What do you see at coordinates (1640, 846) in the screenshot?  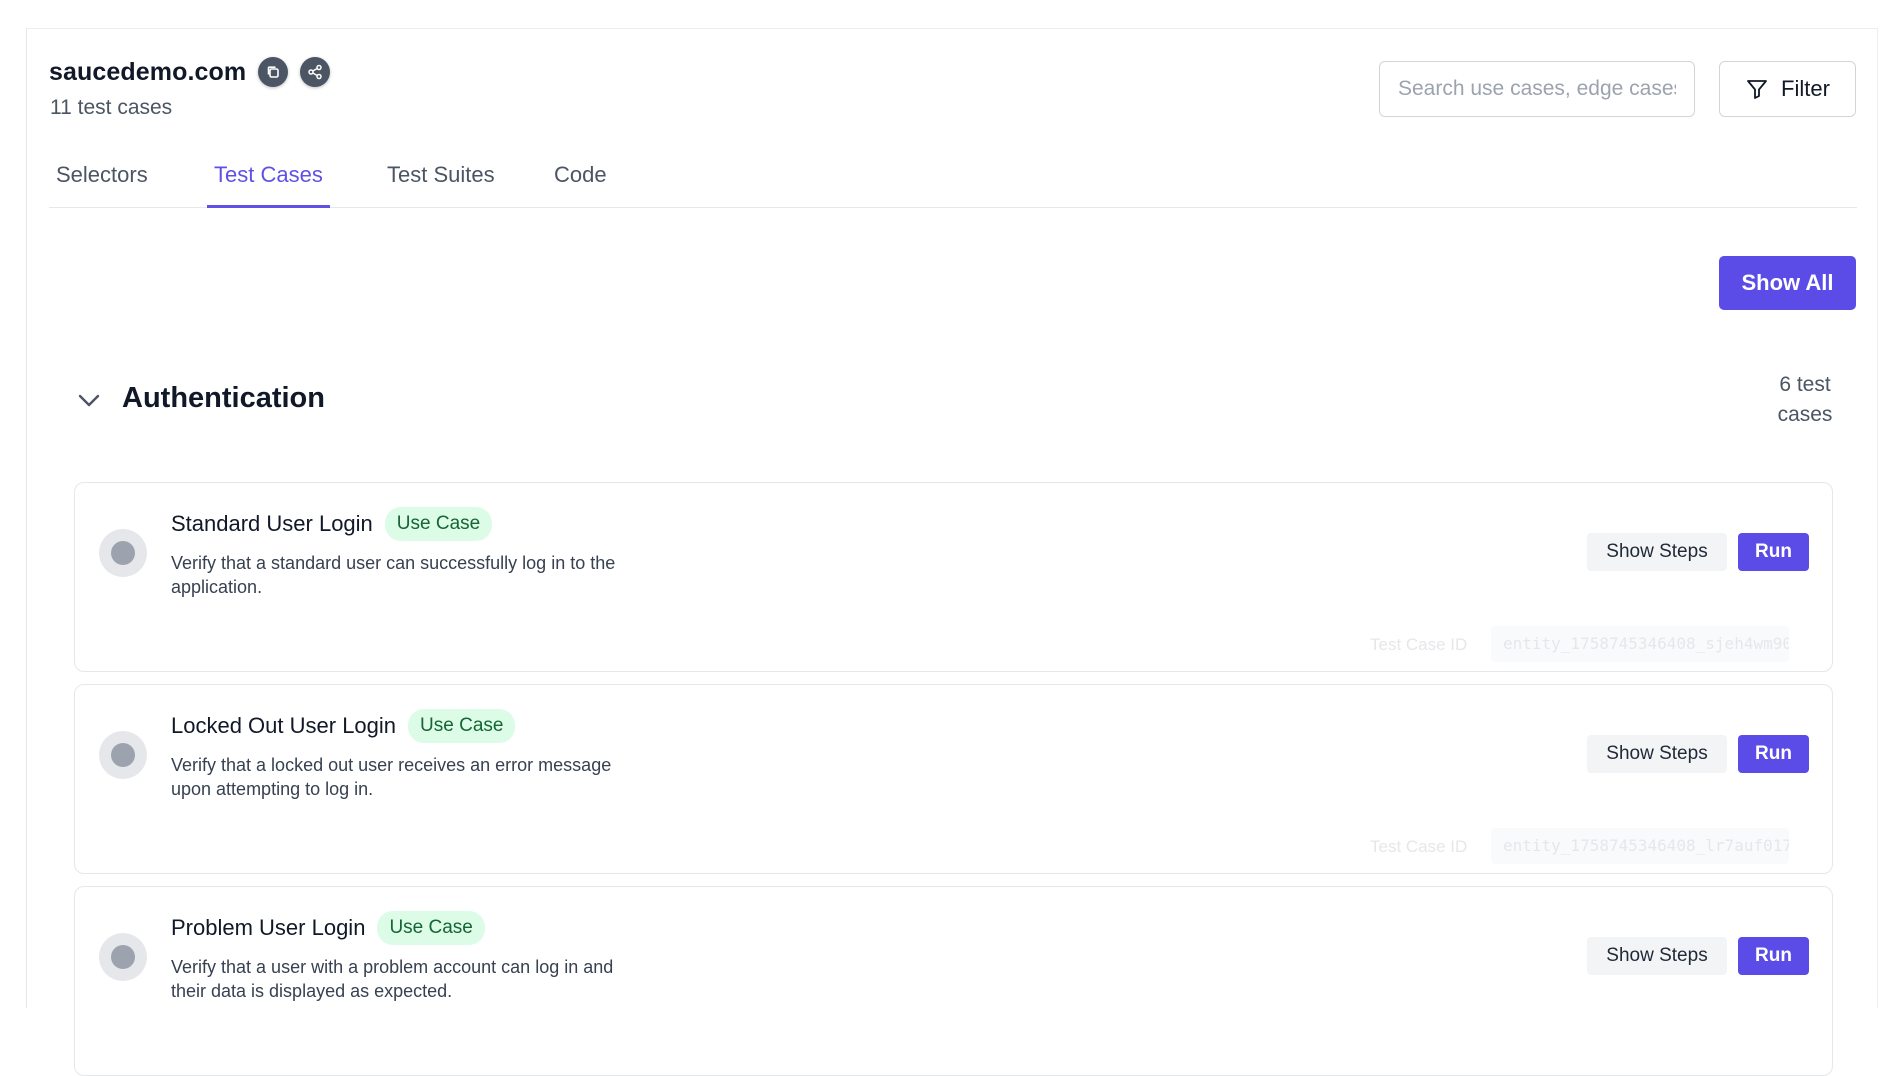 I see `test-case-id-value: entity_1758745346408_lr7auf017` at bounding box center [1640, 846].